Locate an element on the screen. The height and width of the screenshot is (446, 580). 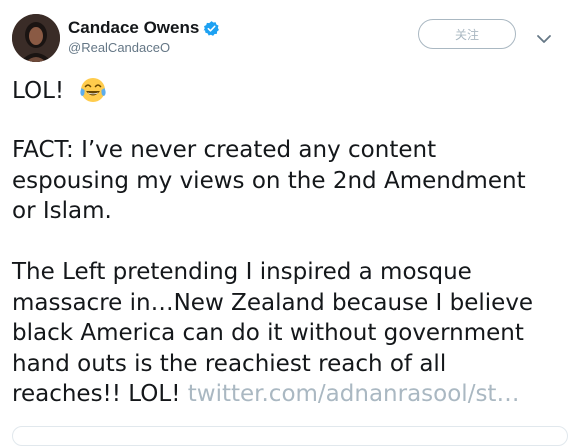
name-row: Candace Owens is located at coordinates (144, 28).